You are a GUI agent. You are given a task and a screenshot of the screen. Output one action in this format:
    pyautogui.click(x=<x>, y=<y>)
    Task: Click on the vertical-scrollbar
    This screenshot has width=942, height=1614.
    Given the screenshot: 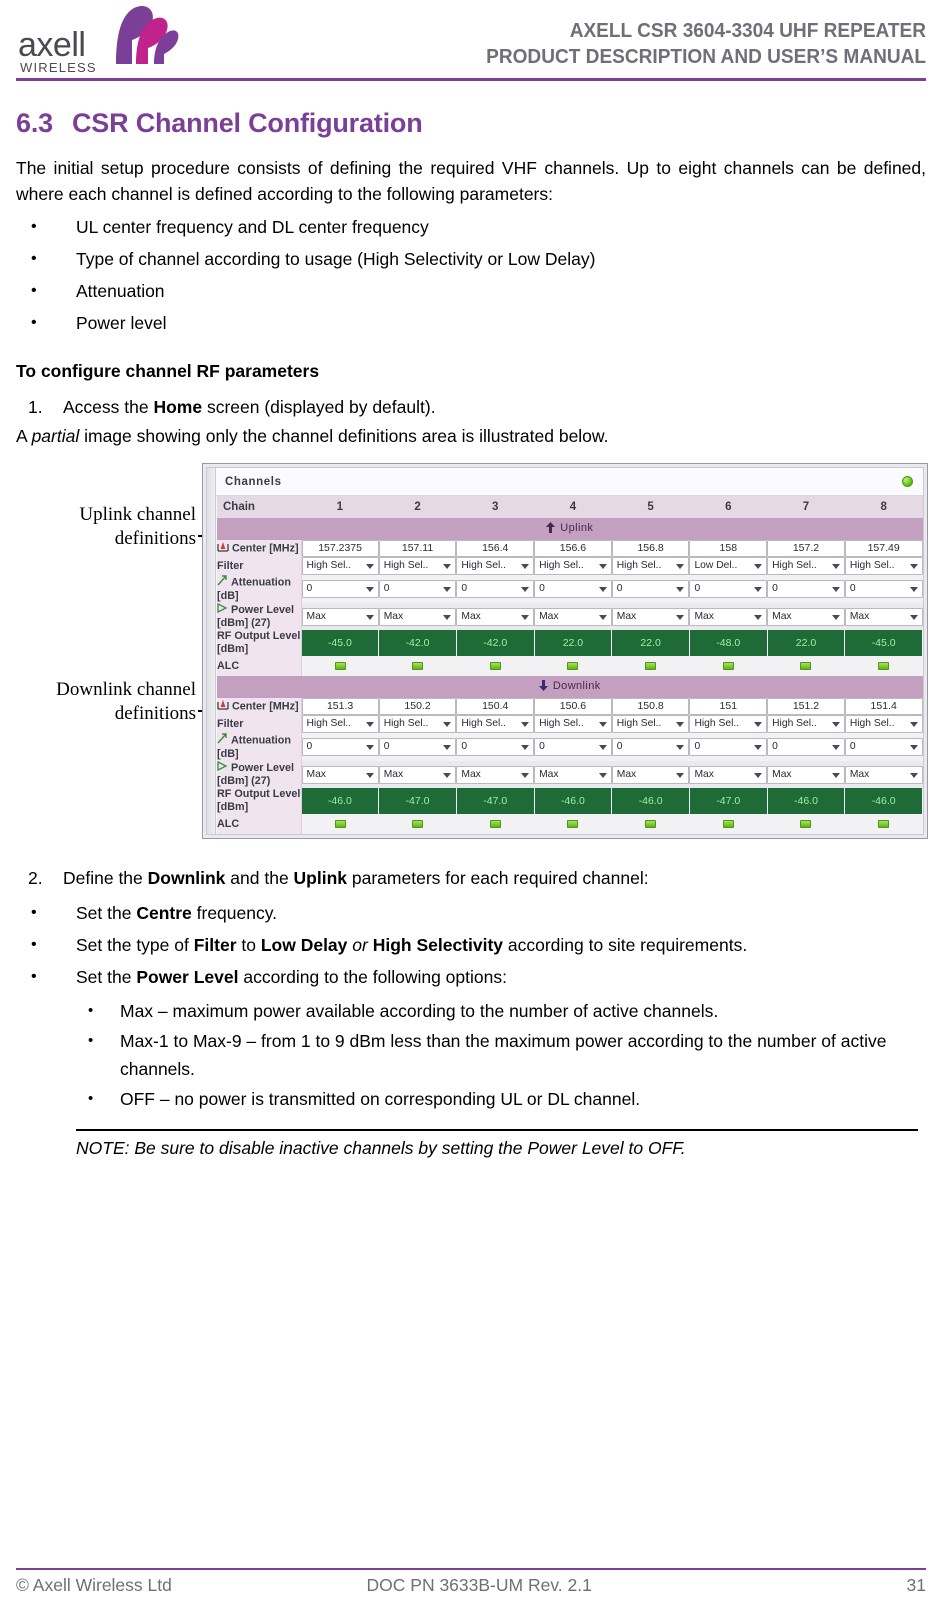 What is the action you would take?
    pyautogui.click(x=211, y=651)
    